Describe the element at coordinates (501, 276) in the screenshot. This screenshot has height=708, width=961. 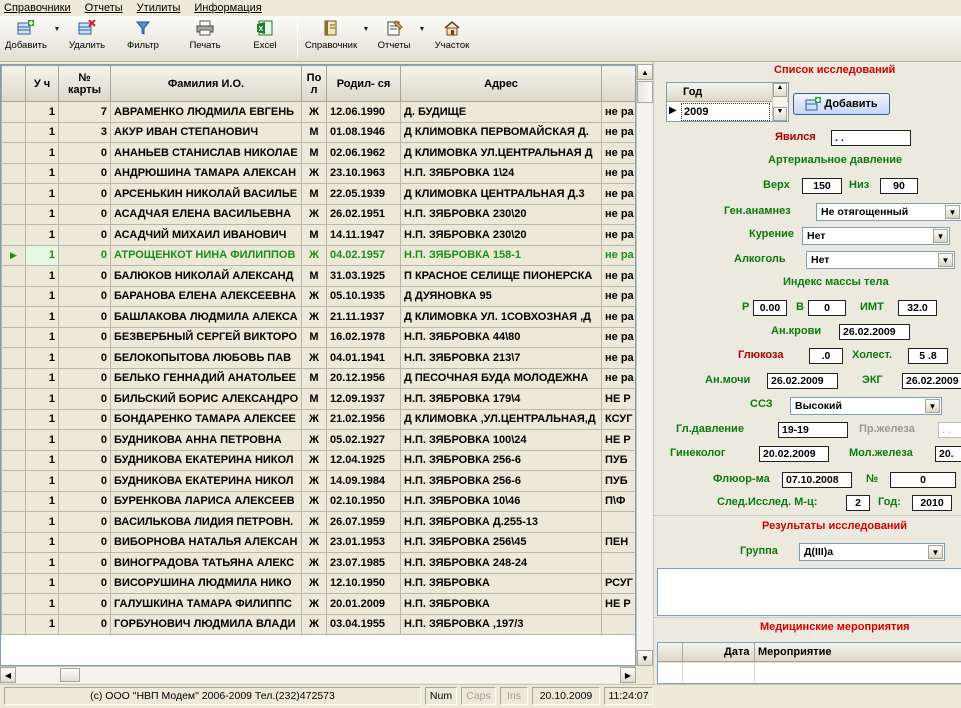
I see `address-cell: П КРАСНОЕ СЕЛИЩЕ ПИОНЕРСКА` at that location.